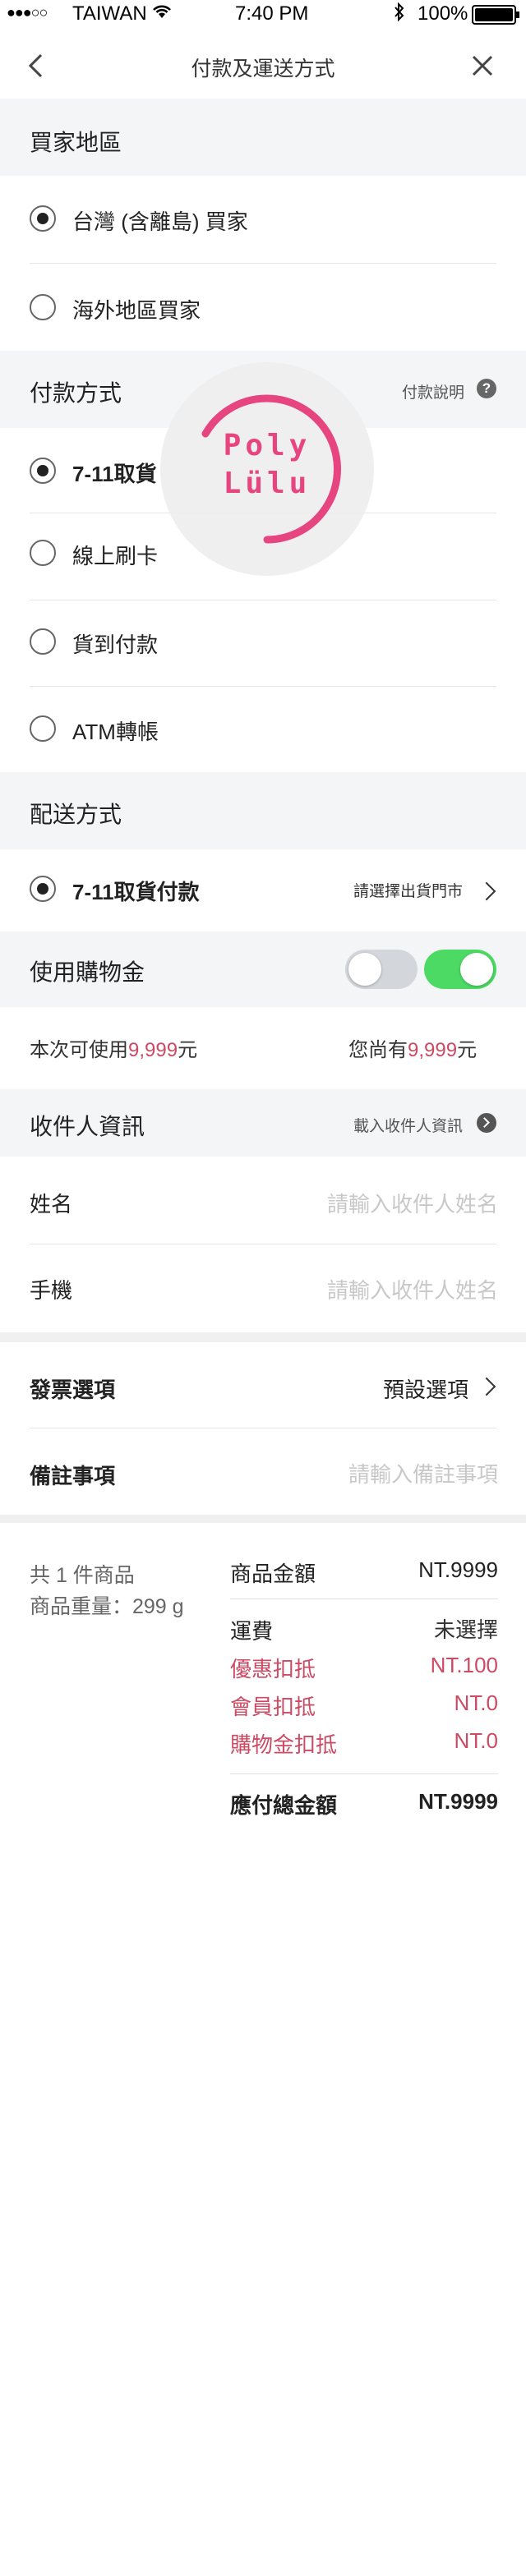  Describe the element at coordinates (263, 1471) in the screenshot. I see `note-row: 備註事項 請輸入備註事項` at that location.